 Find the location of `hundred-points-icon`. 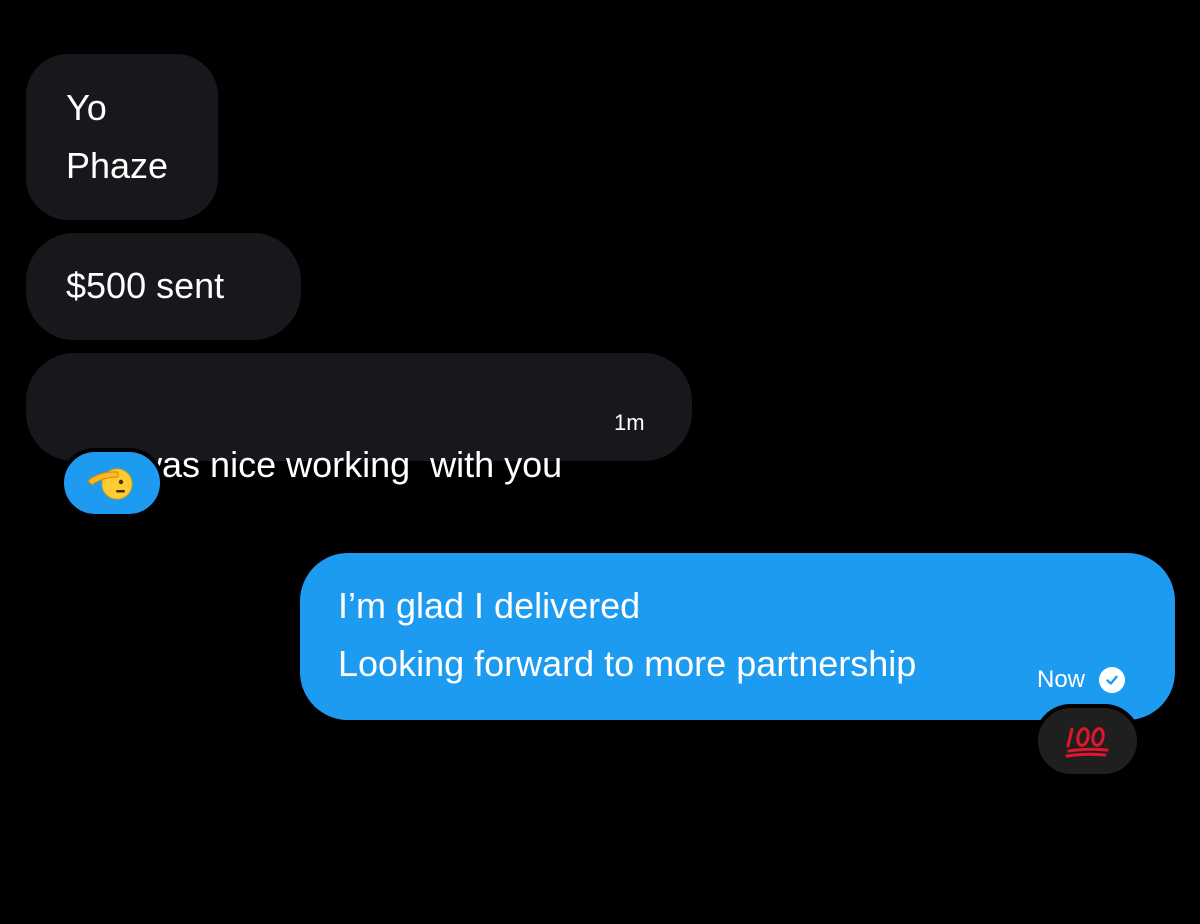

hundred-points-icon is located at coordinates (1086, 742).